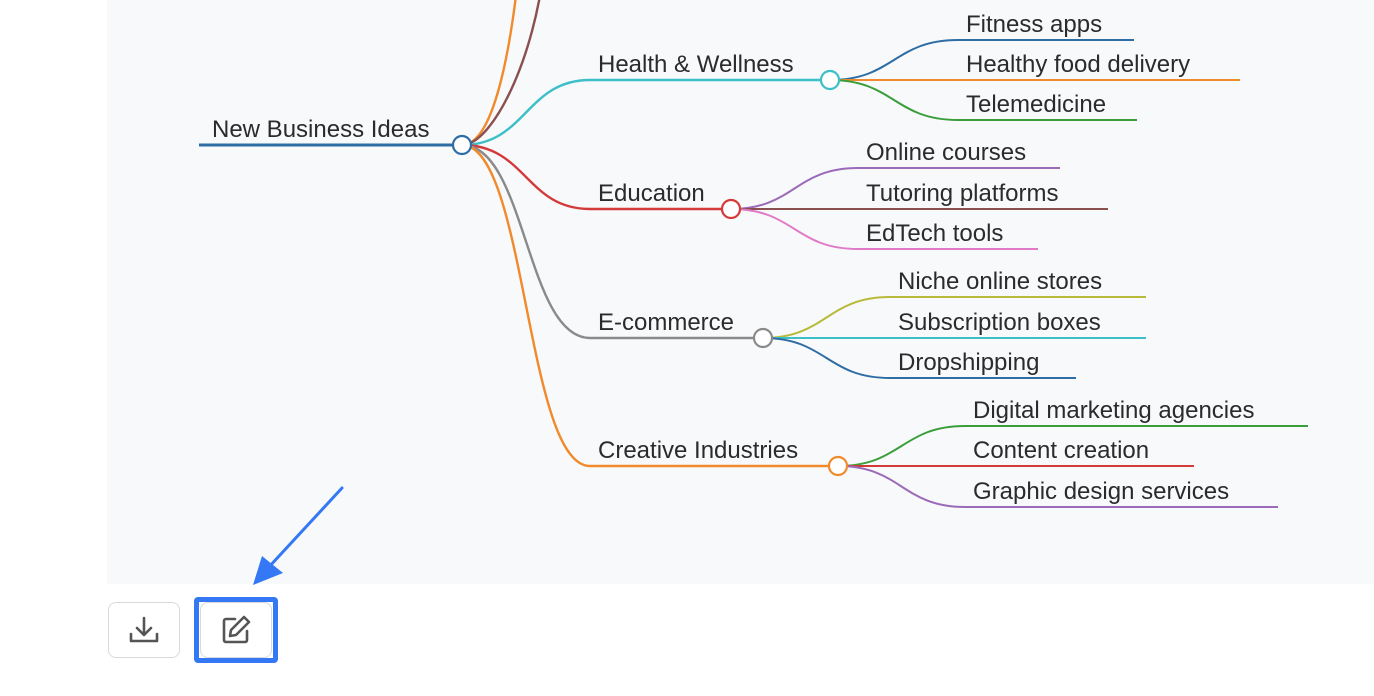 The image size is (1374, 696). Describe the element at coordinates (830, 80) in the screenshot. I see `node-circle-health-and-wellness` at that location.